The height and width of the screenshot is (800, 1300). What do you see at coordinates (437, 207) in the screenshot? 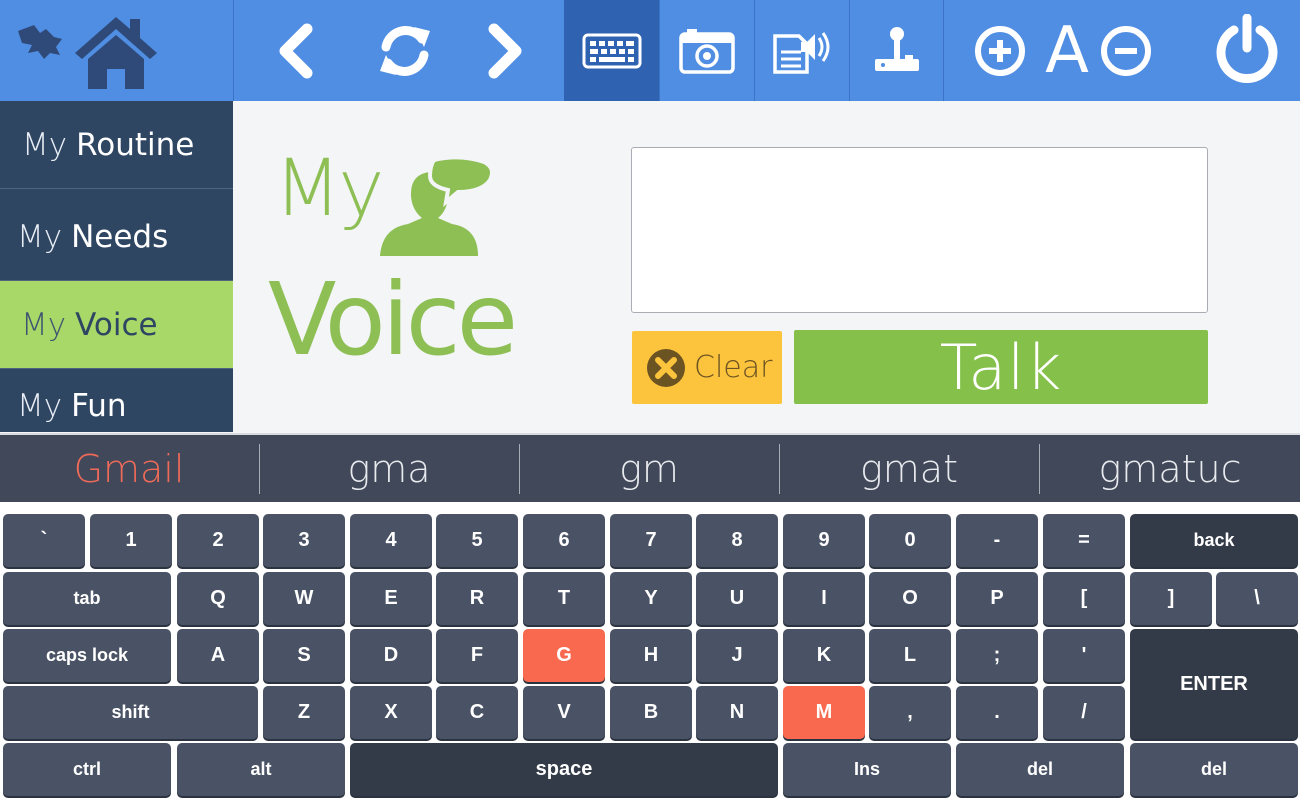
I see `speaking-person-icon` at bounding box center [437, 207].